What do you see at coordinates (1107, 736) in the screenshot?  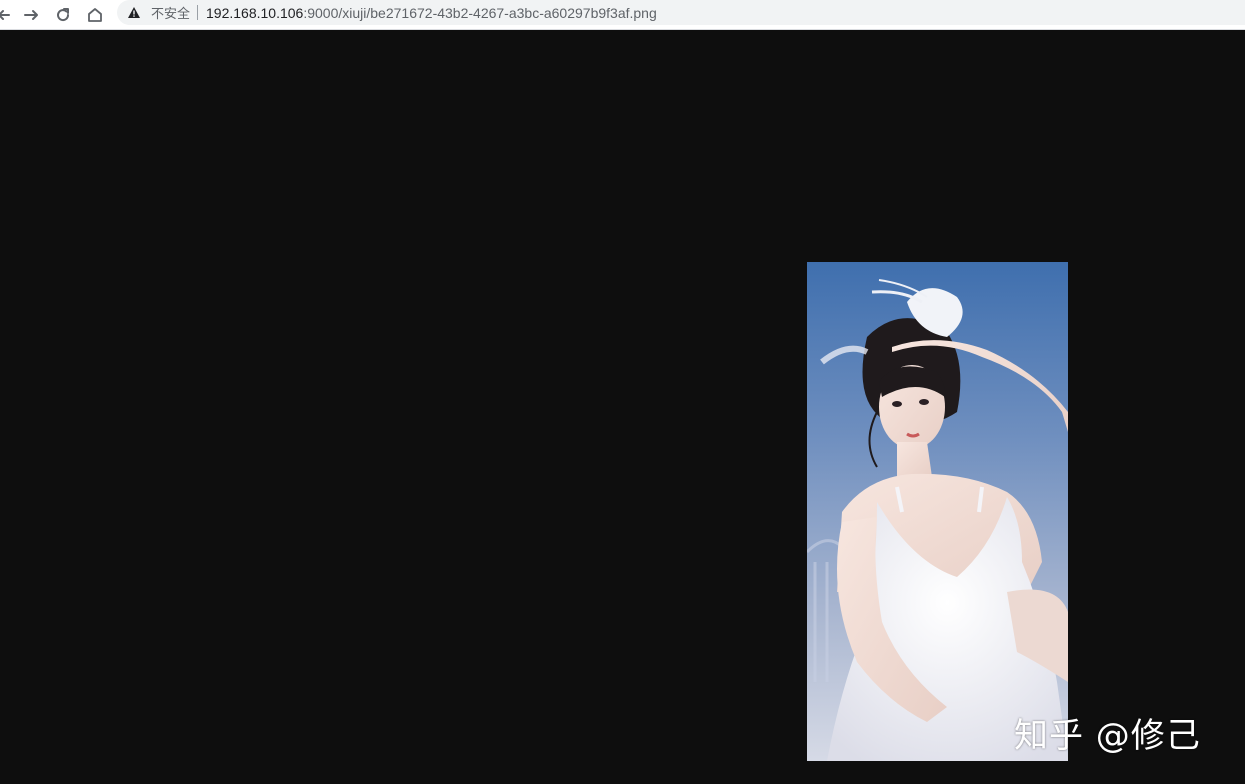 I see `watermark-text: 知乎 @修己` at bounding box center [1107, 736].